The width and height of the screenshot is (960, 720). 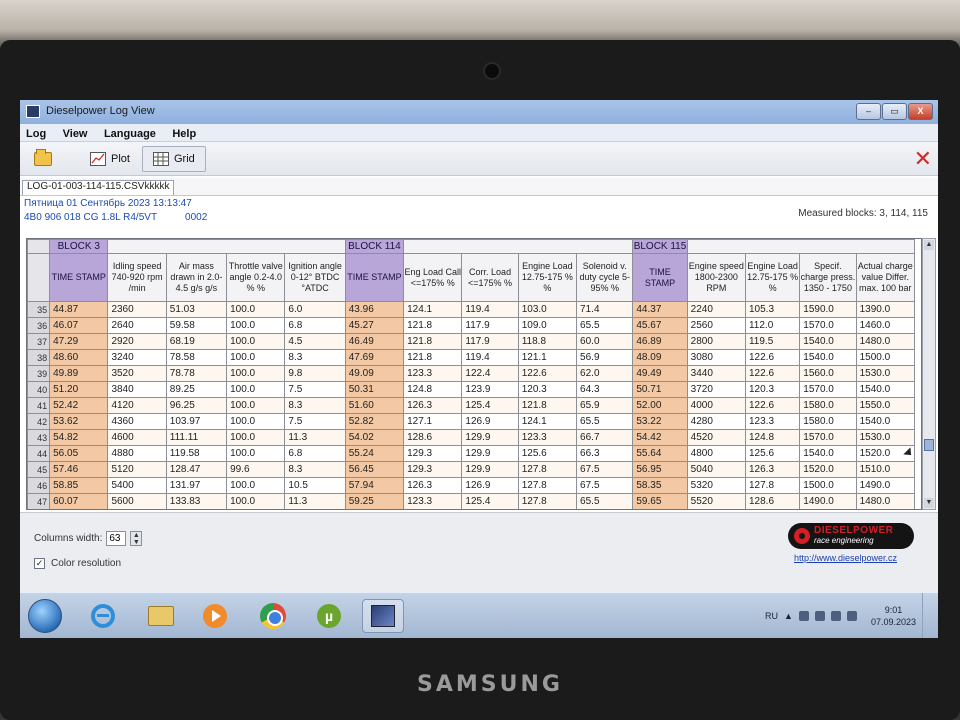 I want to click on taskbar-ie, so click(x=103, y=616).